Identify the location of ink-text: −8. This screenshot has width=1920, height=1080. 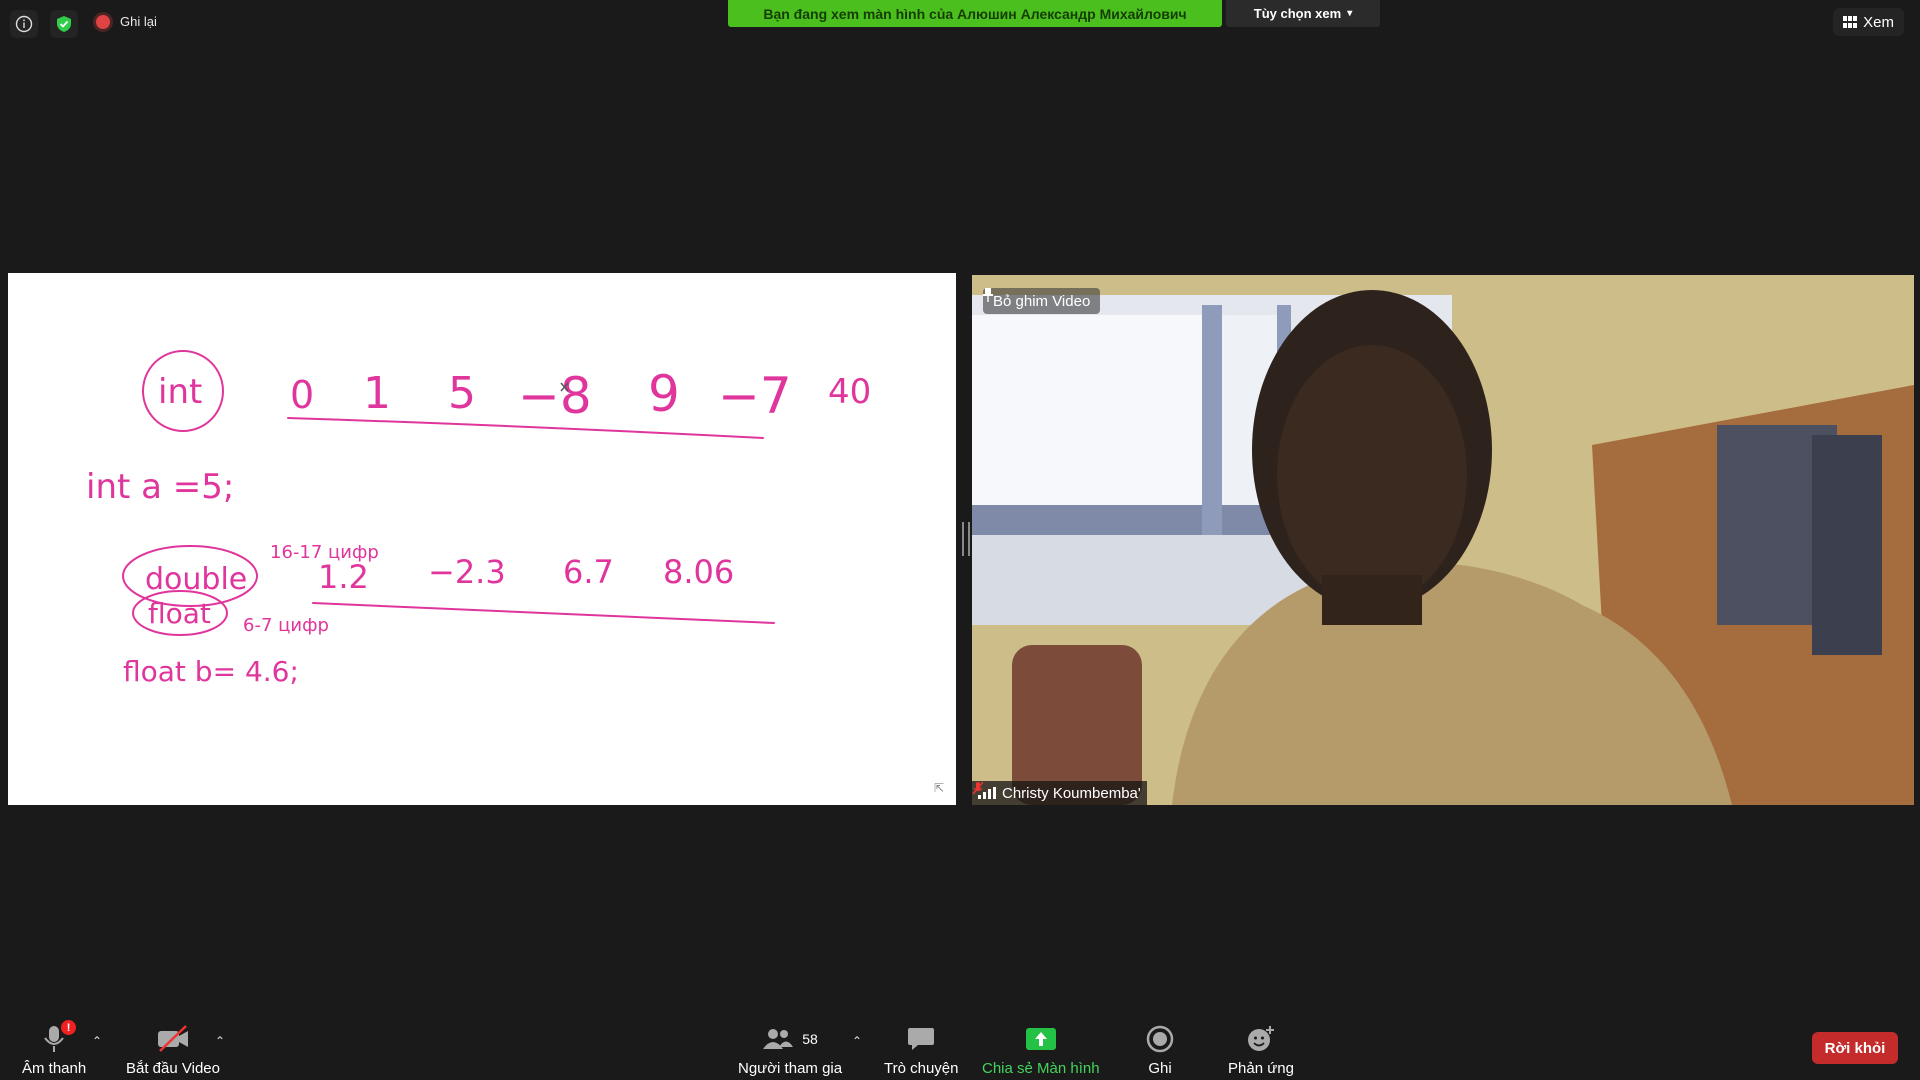
(555, 396).